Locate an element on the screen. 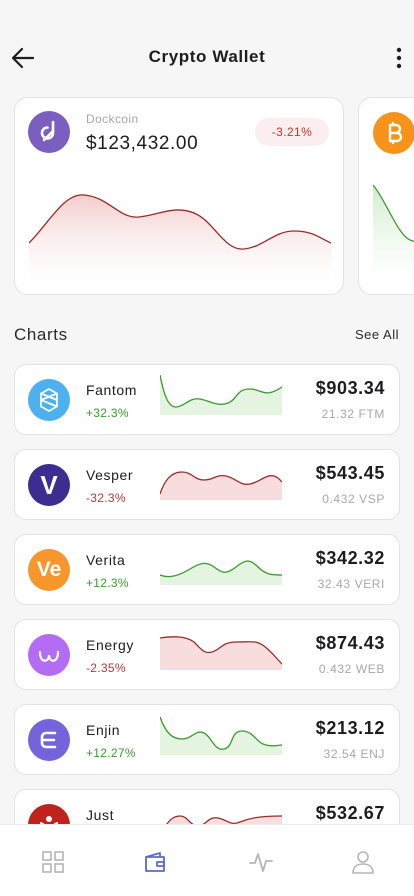  coin-name: Just is located at coordinates (100, 815).